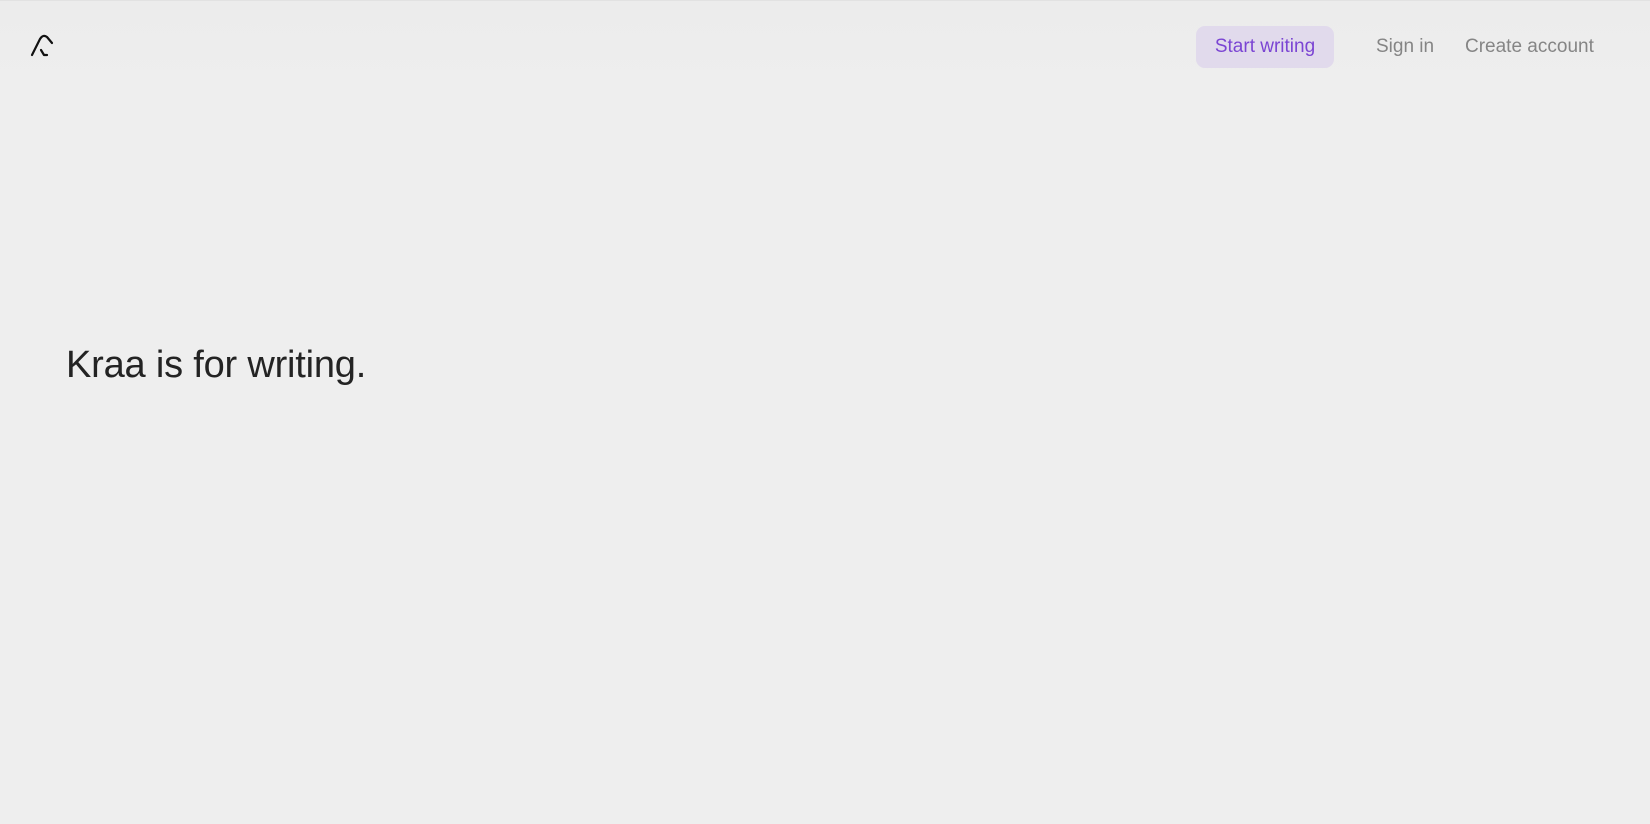  I want to click on start-writing-label: Start writing, so click(1265, 46).